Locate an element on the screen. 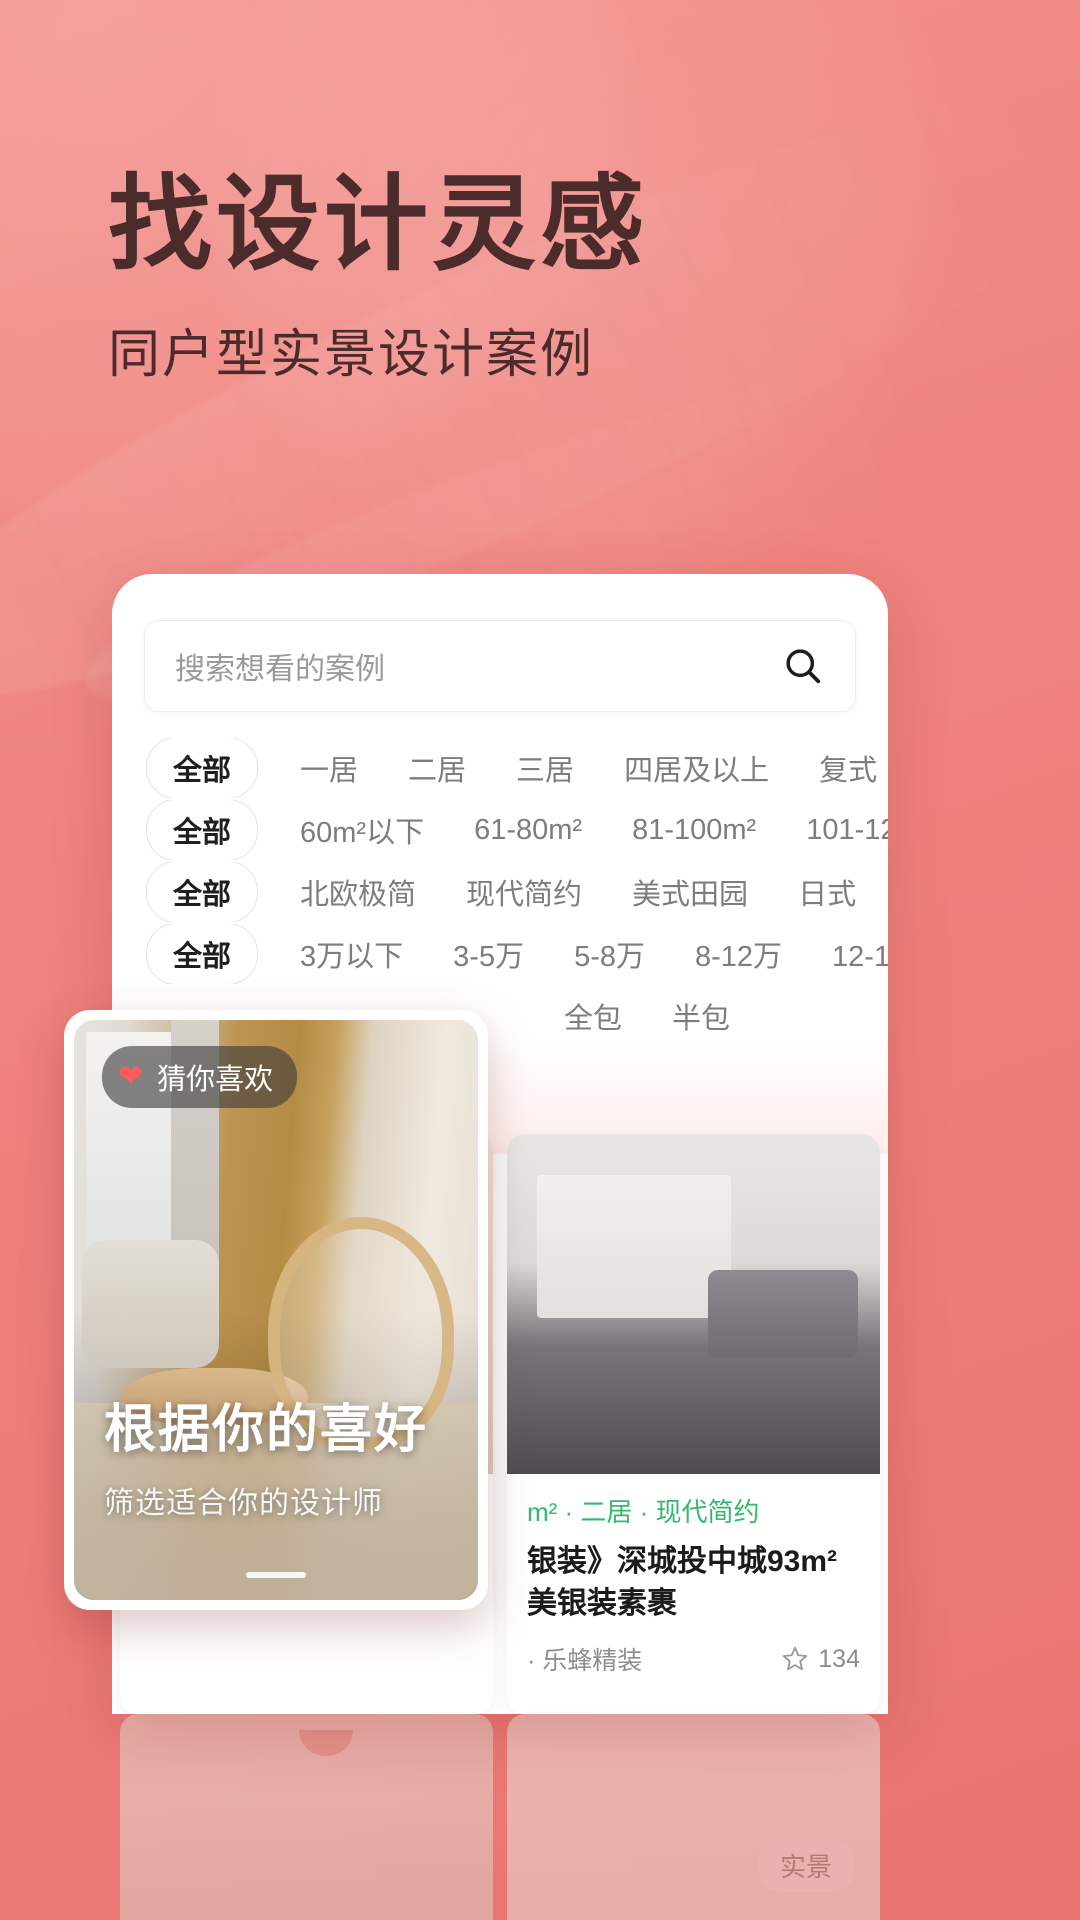  promo-badge-label: 猜你喜欢 is located at coordinates (215, 1080).